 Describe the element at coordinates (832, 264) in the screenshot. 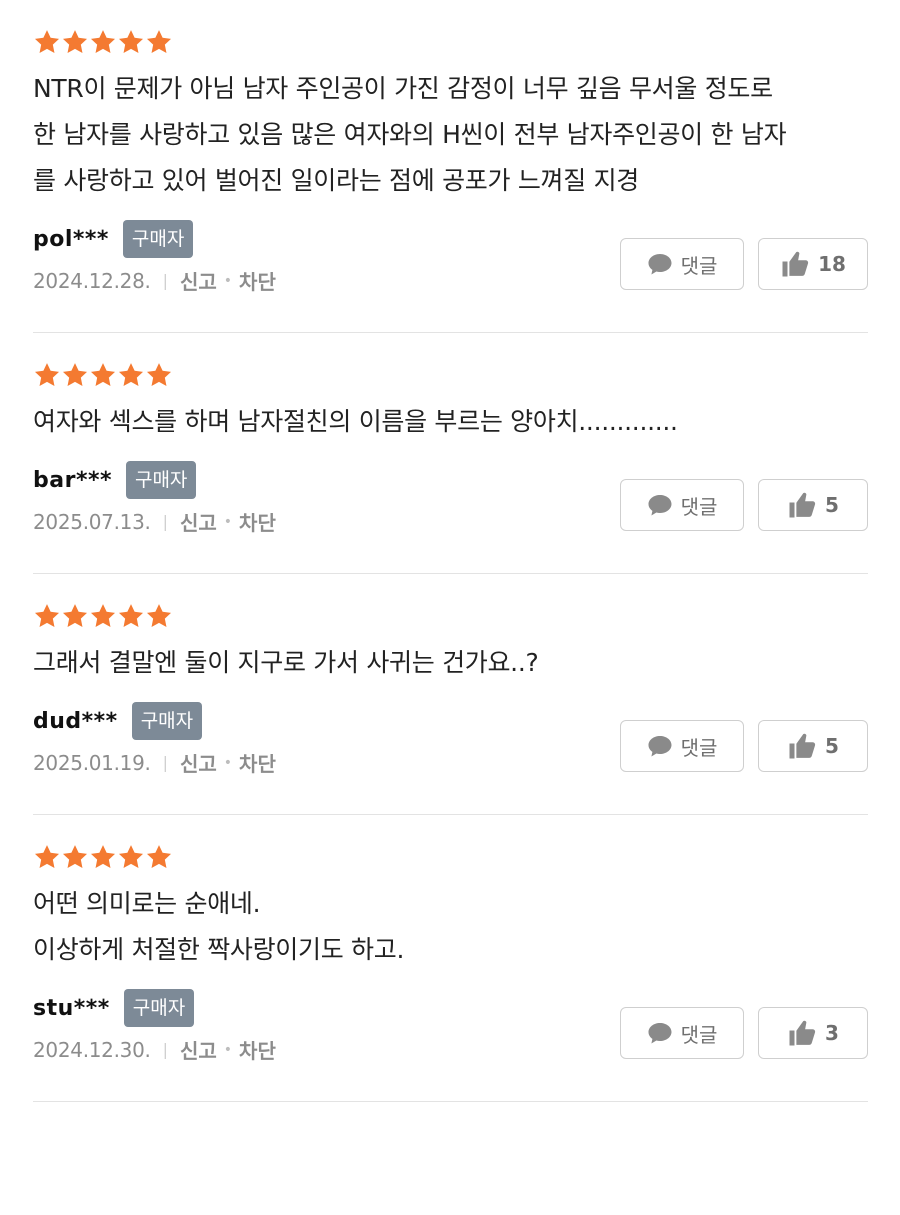

I see `like-count: 18` at that location.